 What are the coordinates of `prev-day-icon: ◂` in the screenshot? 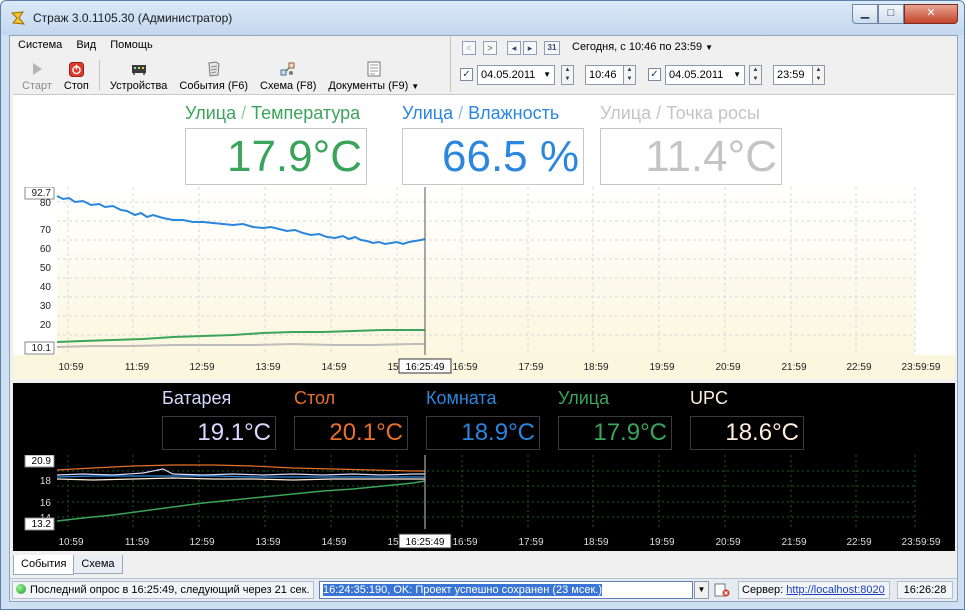 It's located at (514, 48).